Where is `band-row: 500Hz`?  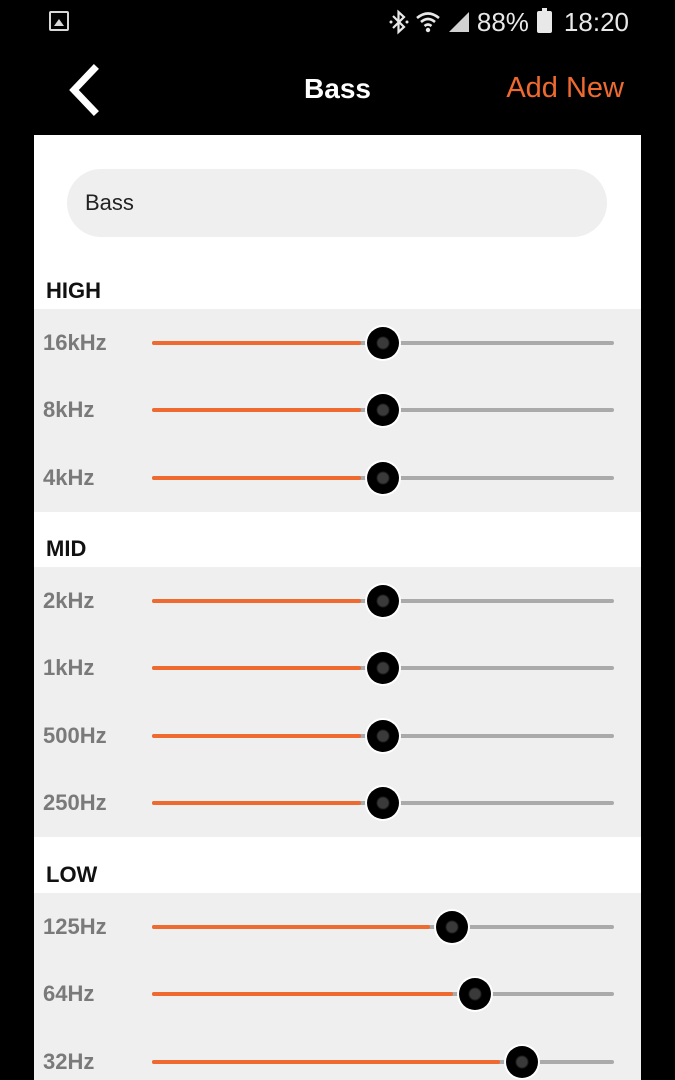
band-row: 500Hz is located at coordinates (337, 736).